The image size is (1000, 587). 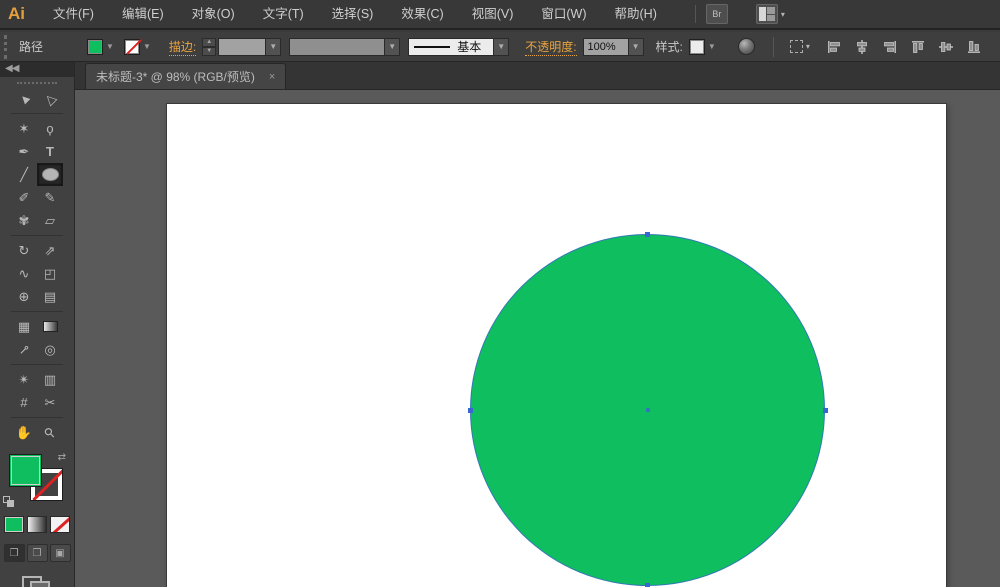 What do you see at coordinates (799, 46) in the screenshot?
I see `align-to-dropdown: ▾` at bounding box center [799, 46].